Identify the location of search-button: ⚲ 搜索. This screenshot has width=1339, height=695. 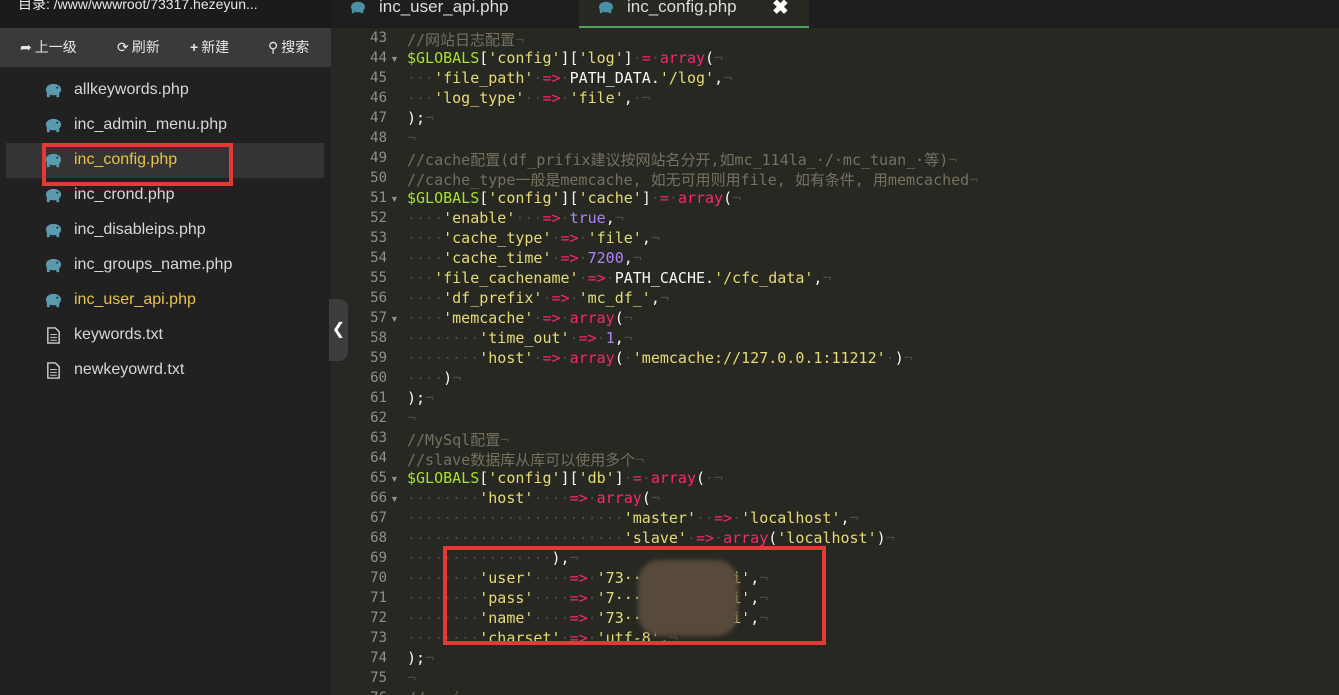
(288, 47).